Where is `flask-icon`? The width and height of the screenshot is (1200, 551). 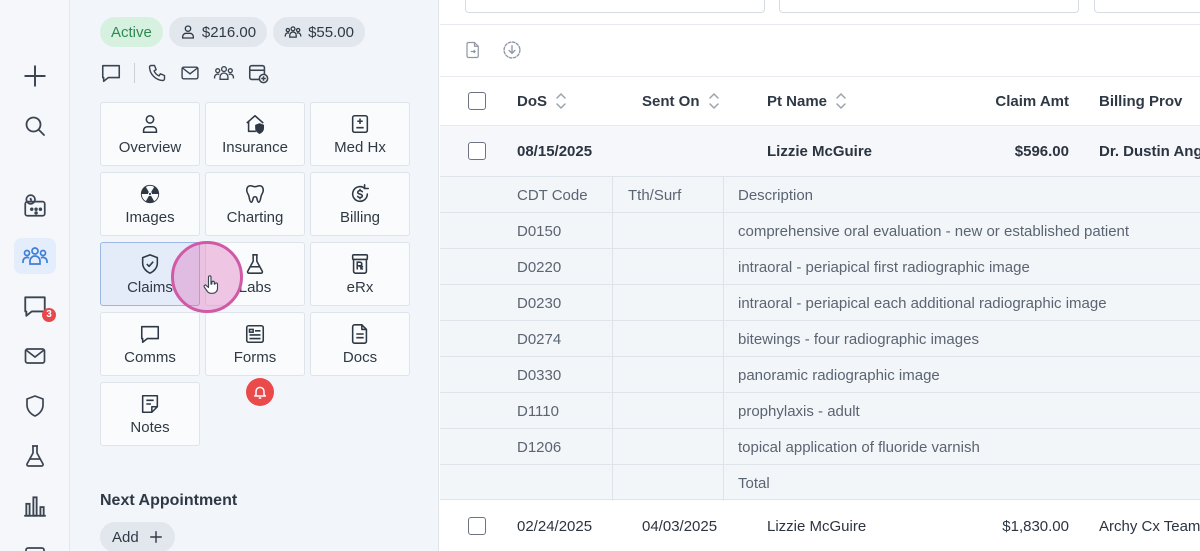 flask-icon is located at coordinates (35, 456).